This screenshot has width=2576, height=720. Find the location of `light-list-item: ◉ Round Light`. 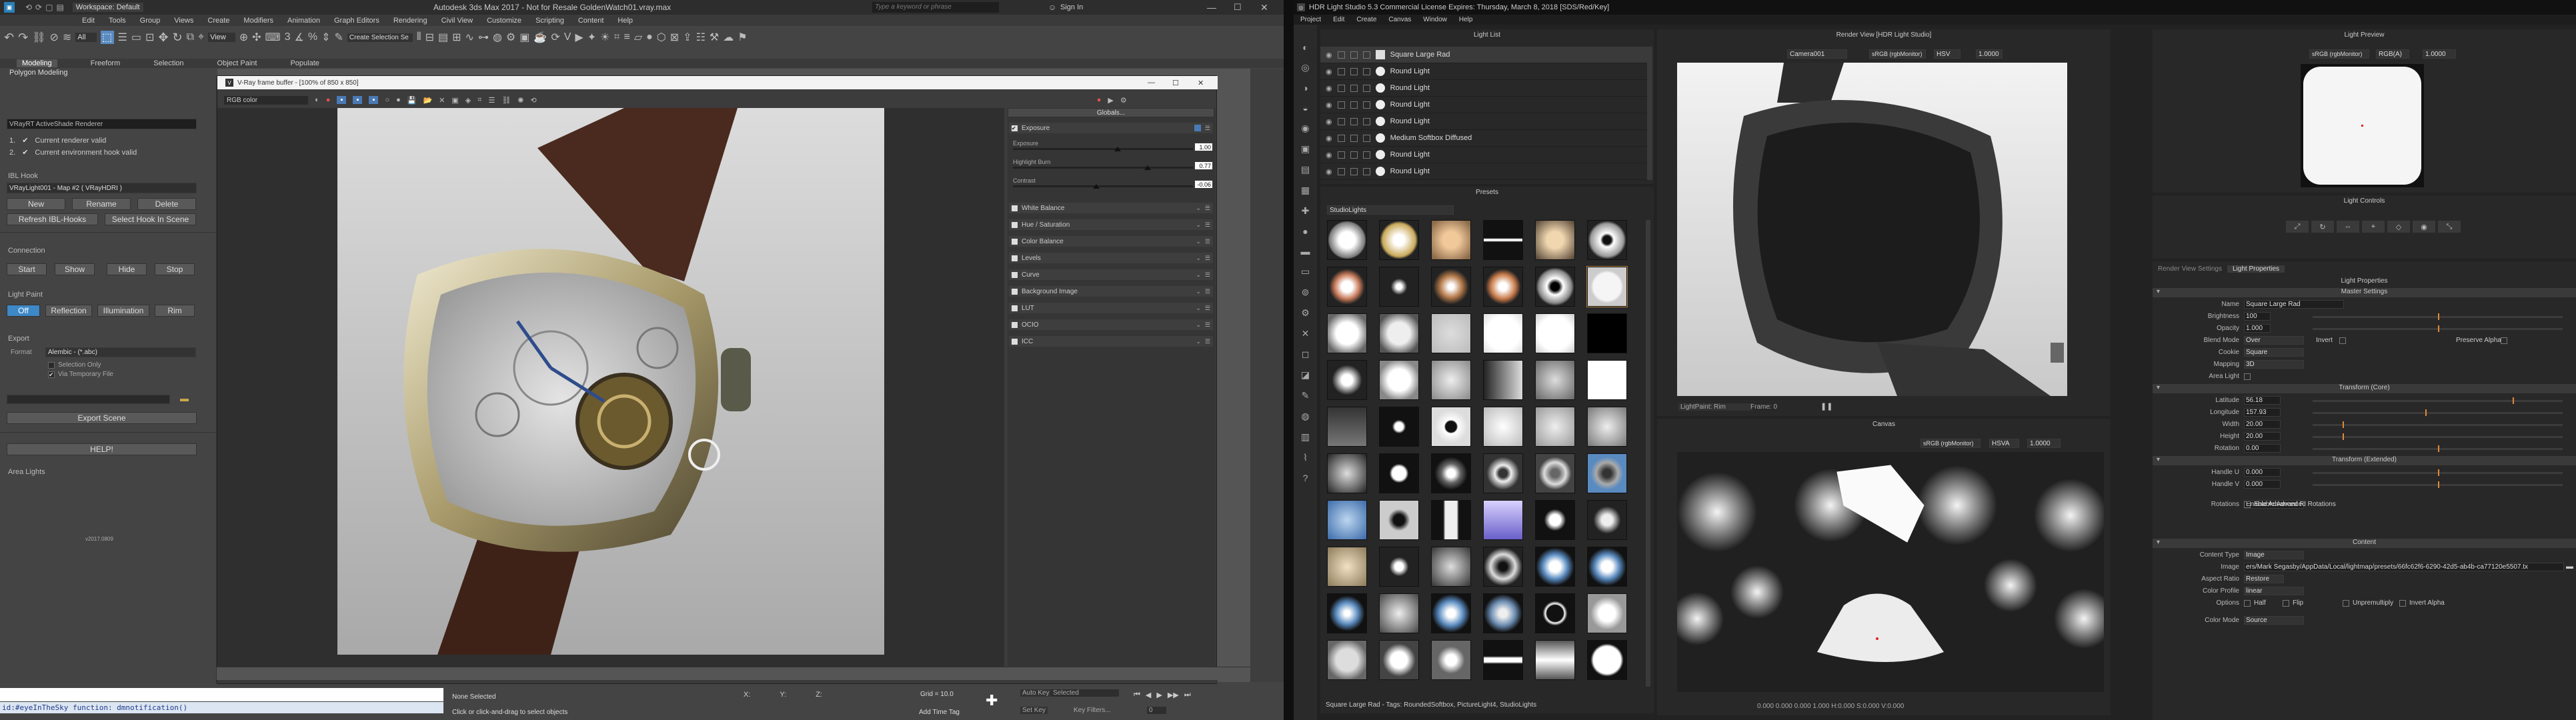

light-list-item: ◉ Round Light is located at coordinates (1483, 155).